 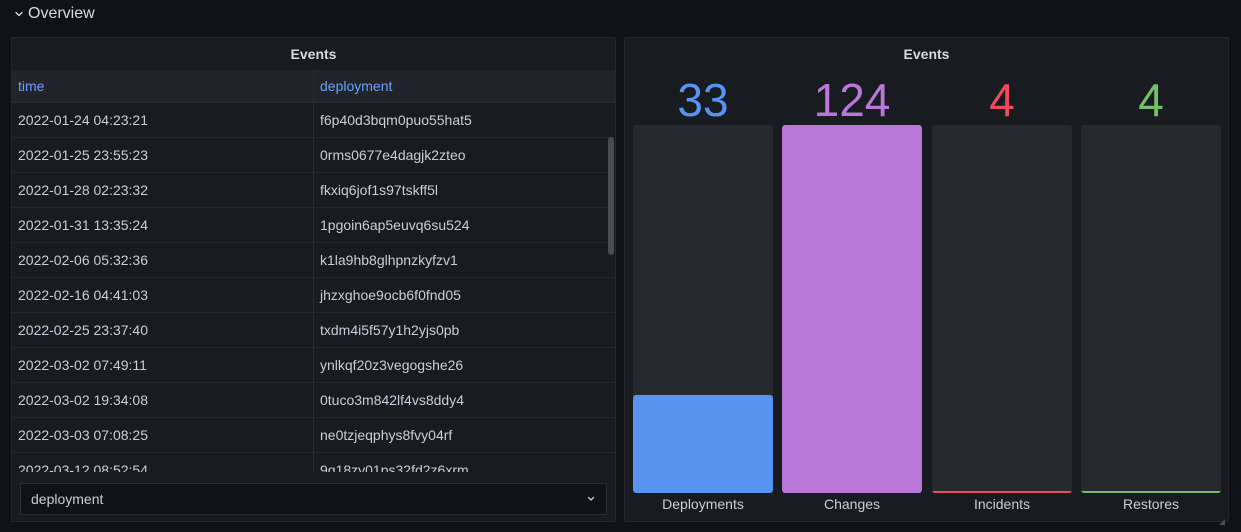 I want to click on table-row: 2022-03-02 19:34:08 0tuco3m842lf4vs8ddy4, so click(x=313, y=400).